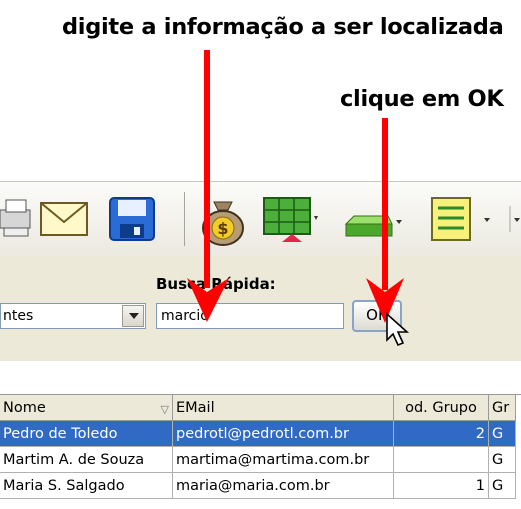  I want to click on cell-nome: Maria S. Salgado, so click(86, 485).